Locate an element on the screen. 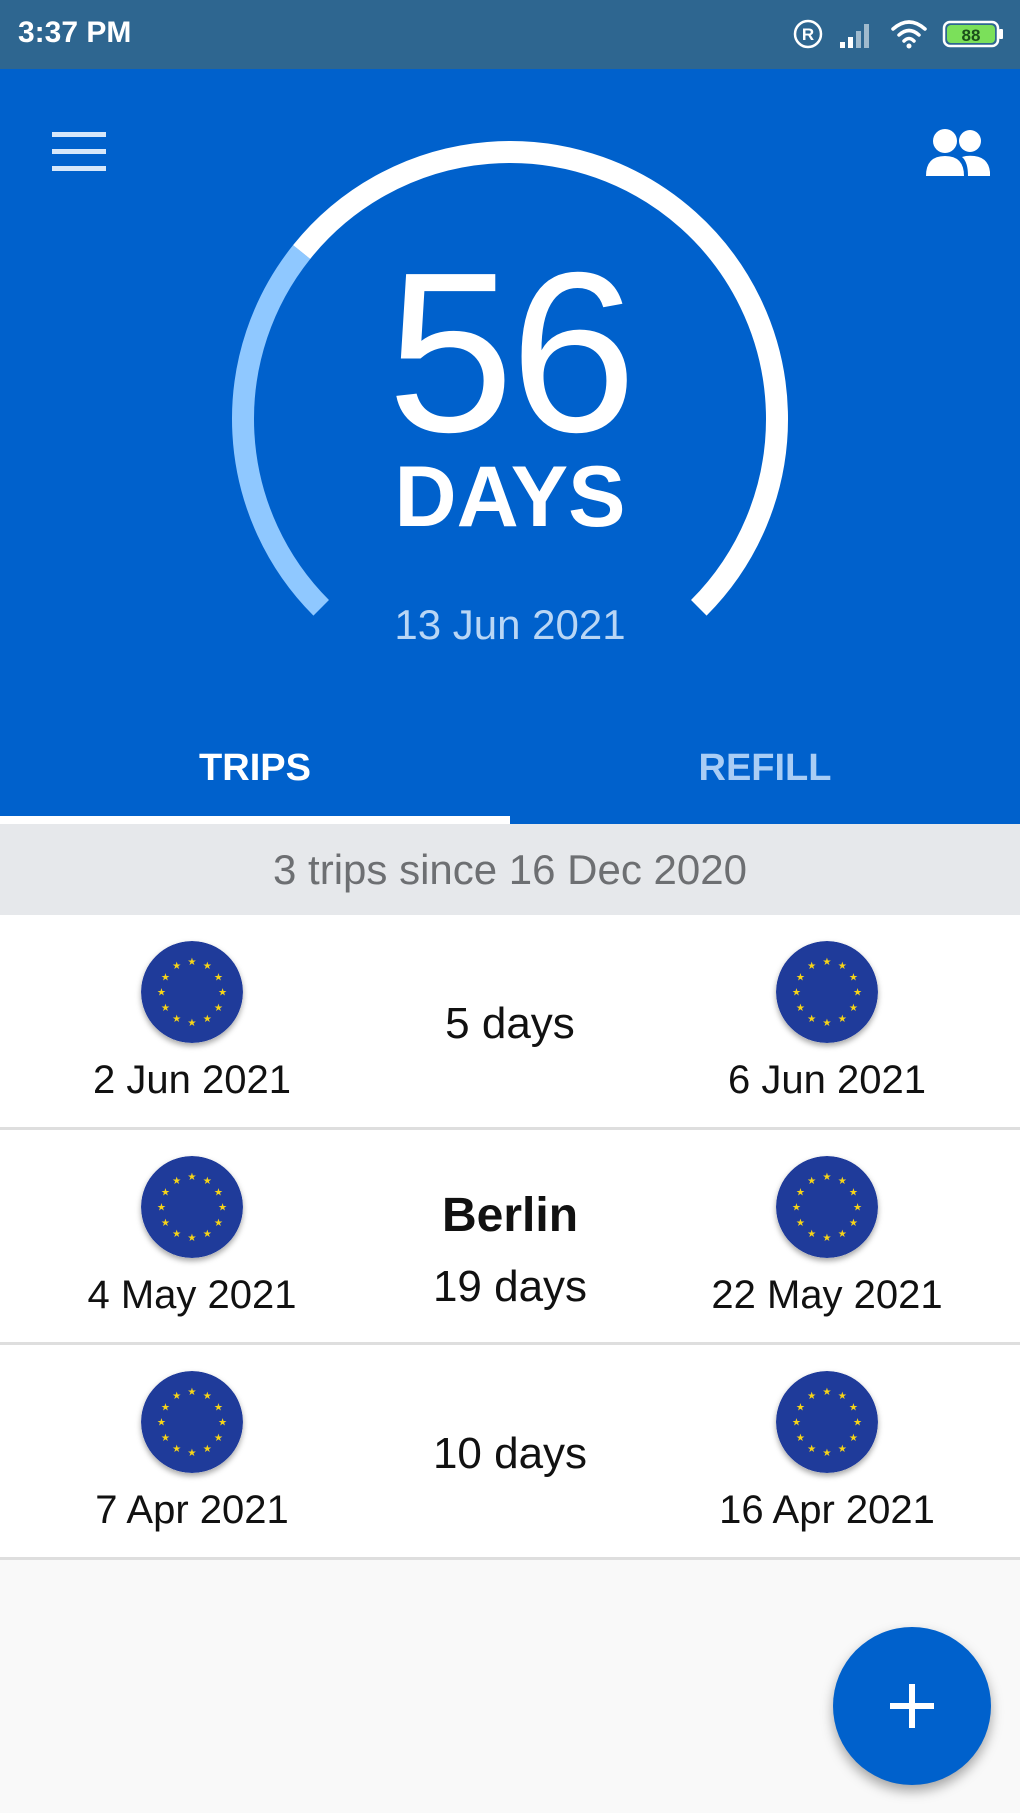 This screenshot has height=1813, width=1020. tab-selected-indicator is located at coordinates (255, 820).